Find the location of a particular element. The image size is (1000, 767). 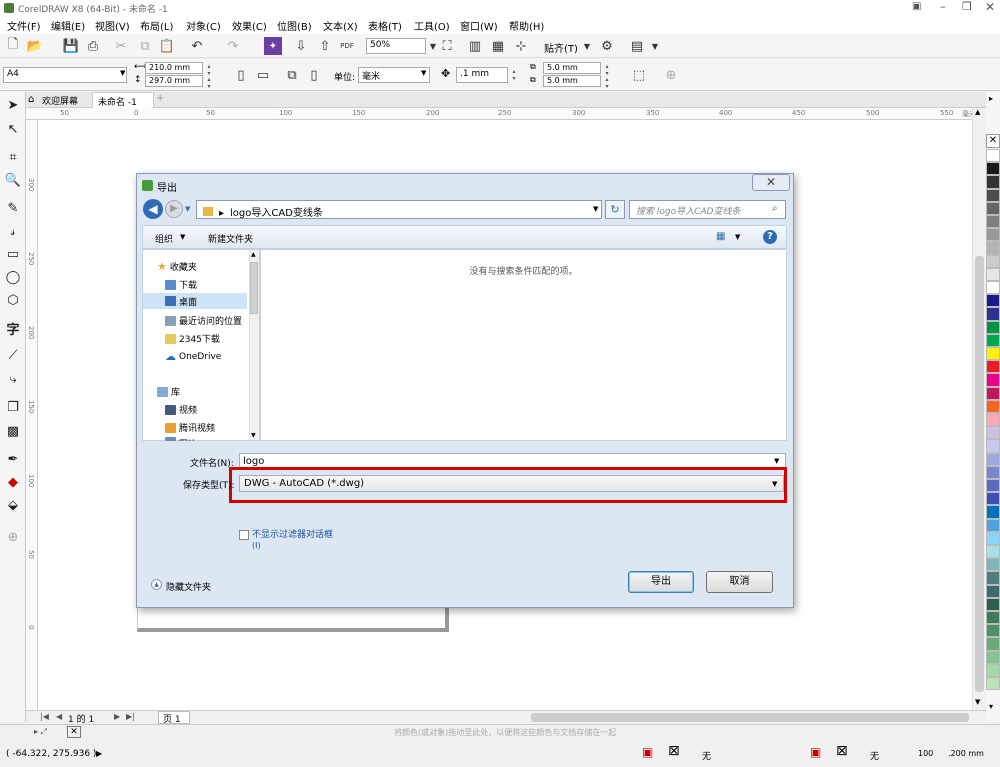

publish-pdf-icon: PDF is located at coordinates (347, 46).